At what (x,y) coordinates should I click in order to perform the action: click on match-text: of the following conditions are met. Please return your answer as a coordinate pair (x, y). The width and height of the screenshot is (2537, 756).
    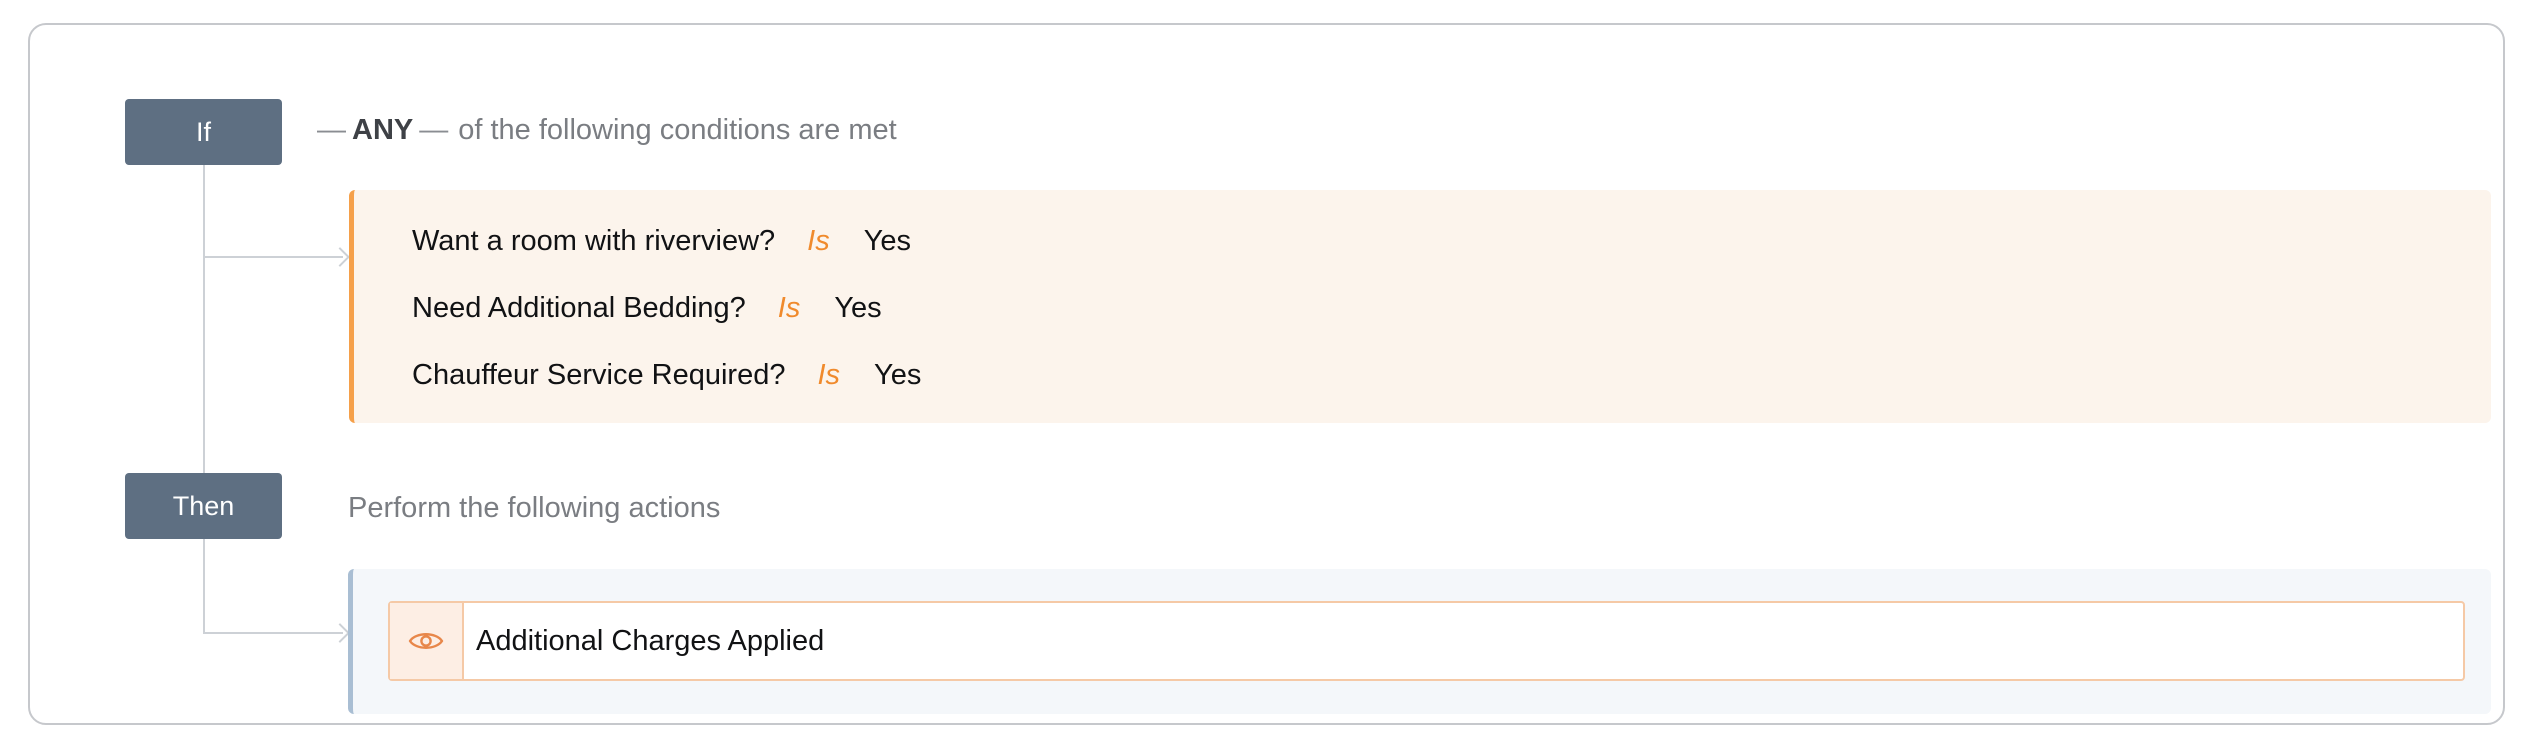
    Looking at the image, I should click on (677, 129).